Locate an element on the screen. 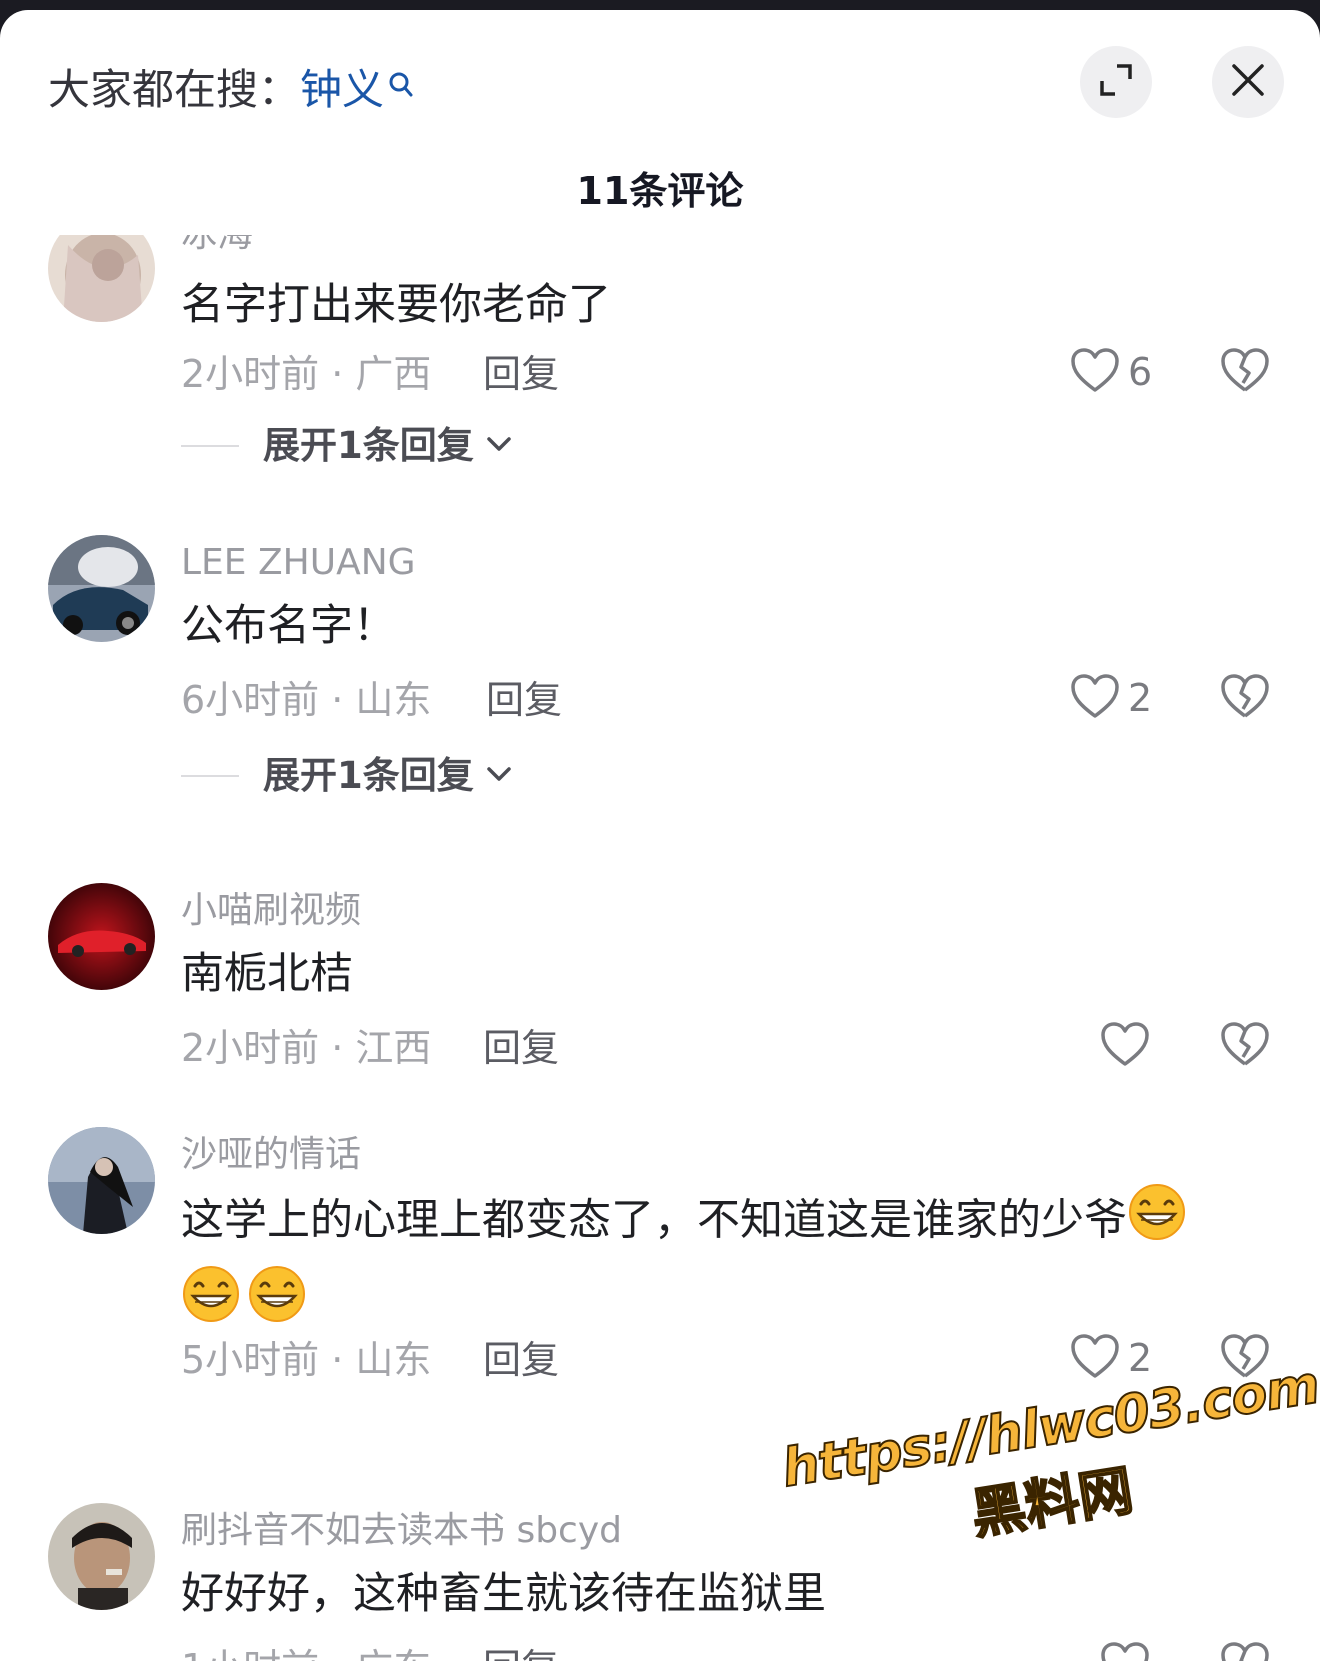 This screenshot has height=1661, width=1320. like-button: 6 is located at coordinates (1111, 372).